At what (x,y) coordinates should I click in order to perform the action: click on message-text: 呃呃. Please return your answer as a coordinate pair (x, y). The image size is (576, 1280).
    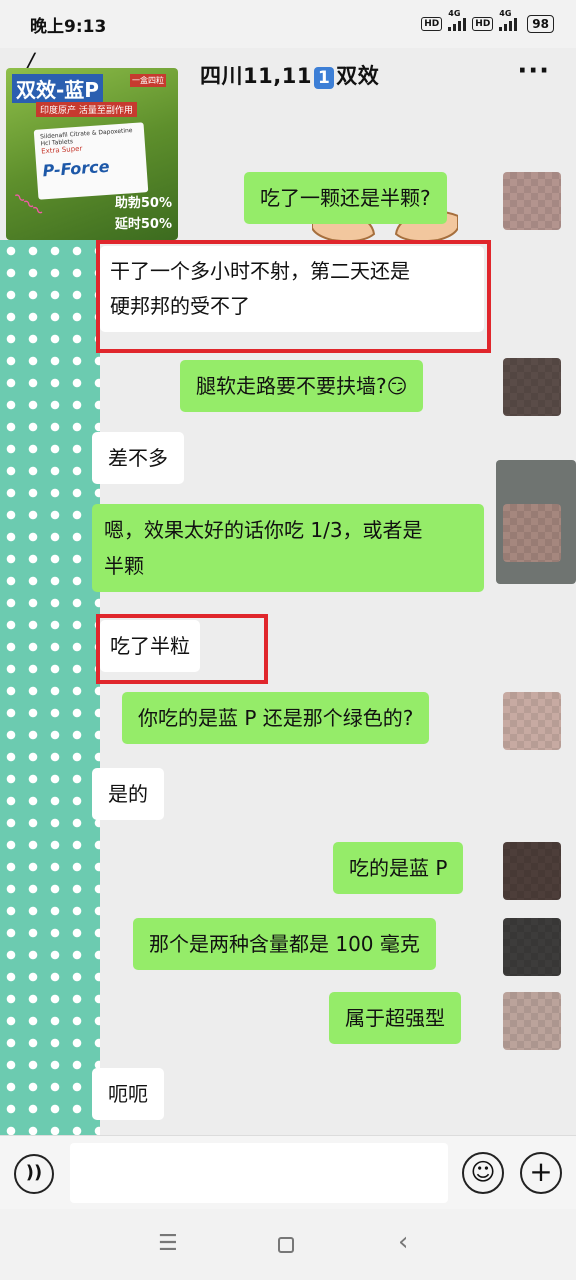
    Looking at the image, I should click on (128, 1094).